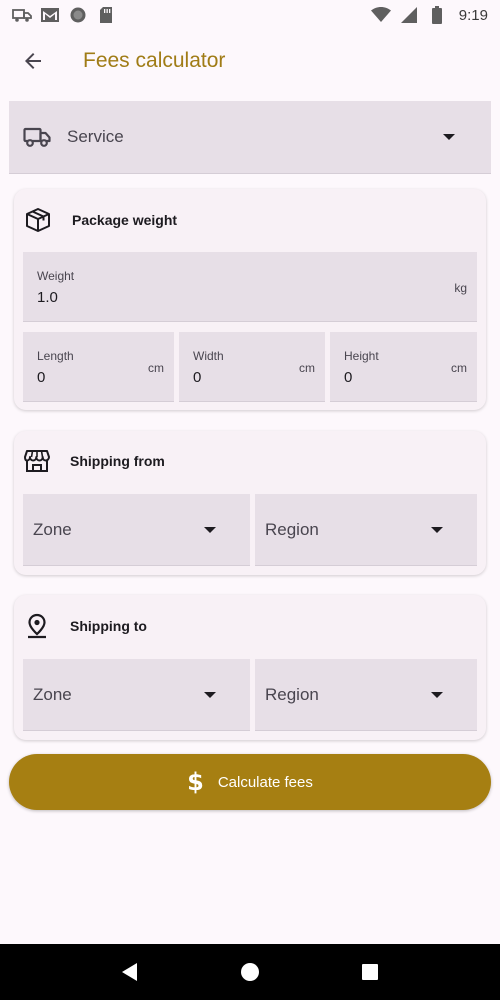 This screenshot has width=500, height=1000. Describe the element at coordinates (136, 530) in the screenshot. I see `shipping-from-zone-dropdown: Zone` at that location.